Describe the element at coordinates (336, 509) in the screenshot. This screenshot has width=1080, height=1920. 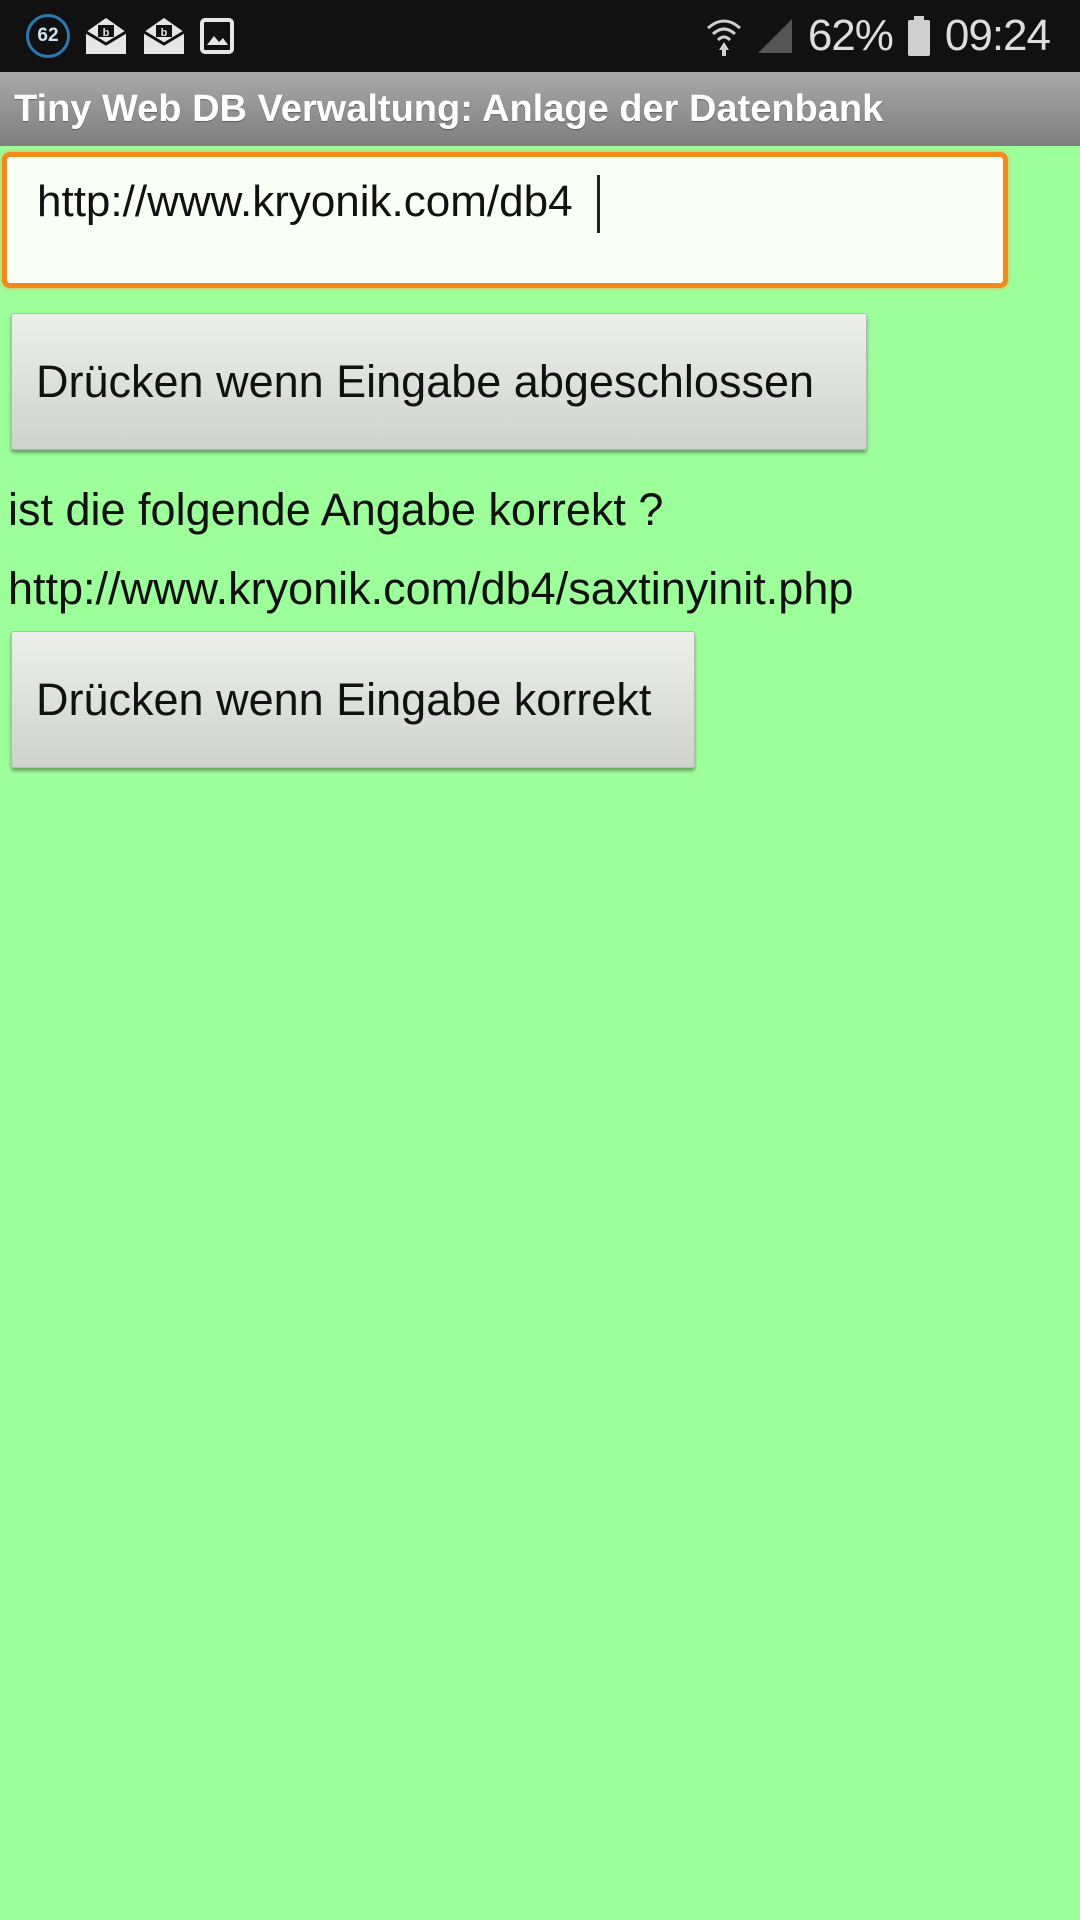
I see `confirmation-question: ist die folgende Angabe korrekt ?` at that location.